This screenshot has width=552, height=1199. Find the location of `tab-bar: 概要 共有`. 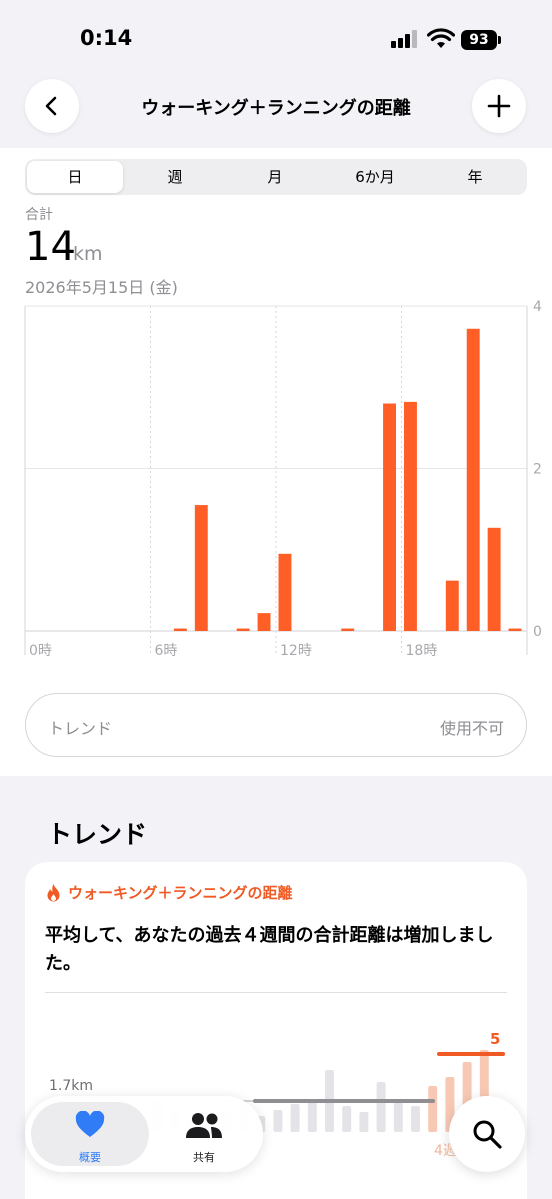

tab-bar: 概要 共有 is located at coordinates (144, 1134).